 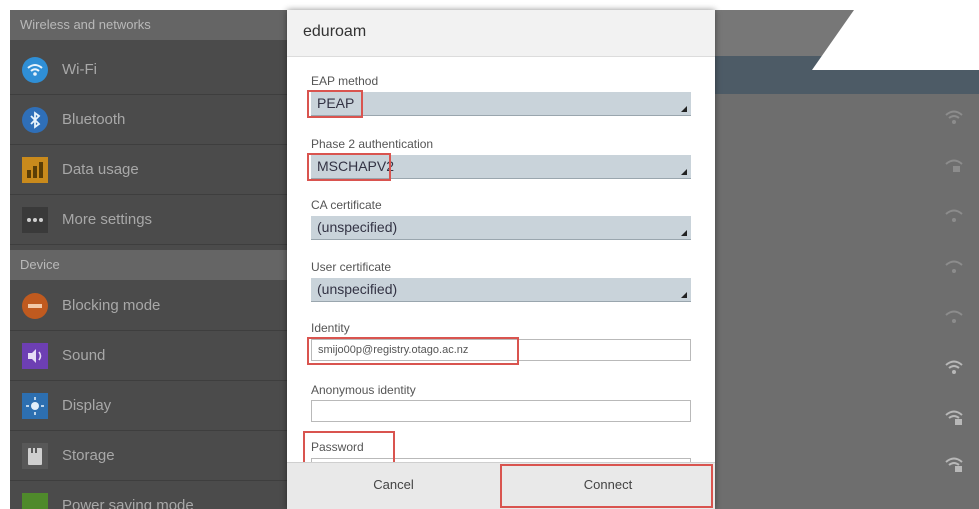 I want to click on settings-item-label: More settings, so click(x=107, y=219).